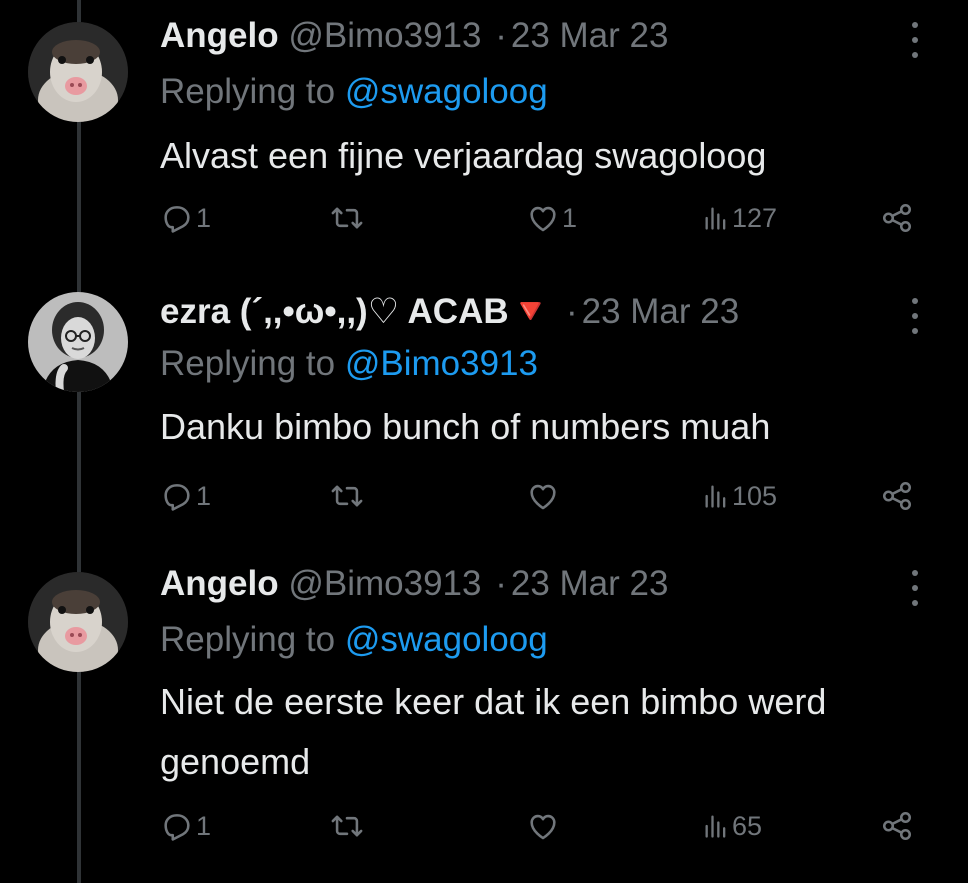 The image size is (968, 883). Describe the element at coordinates (484, 218) in the screenshot. I see `tweet-actions: 1 1 127` at that location.